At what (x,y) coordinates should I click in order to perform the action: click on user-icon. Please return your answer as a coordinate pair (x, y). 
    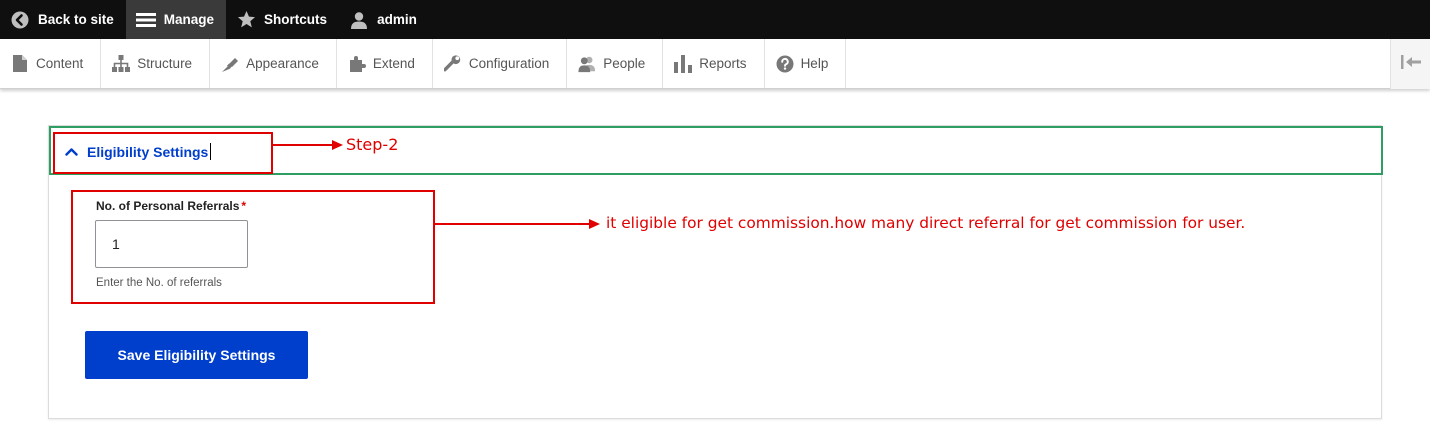
    Looking at the image, I should click on (359, 20).